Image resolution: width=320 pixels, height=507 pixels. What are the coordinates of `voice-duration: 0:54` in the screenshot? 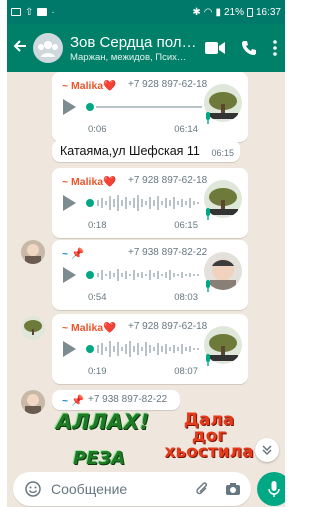 It's located at (97, 297).